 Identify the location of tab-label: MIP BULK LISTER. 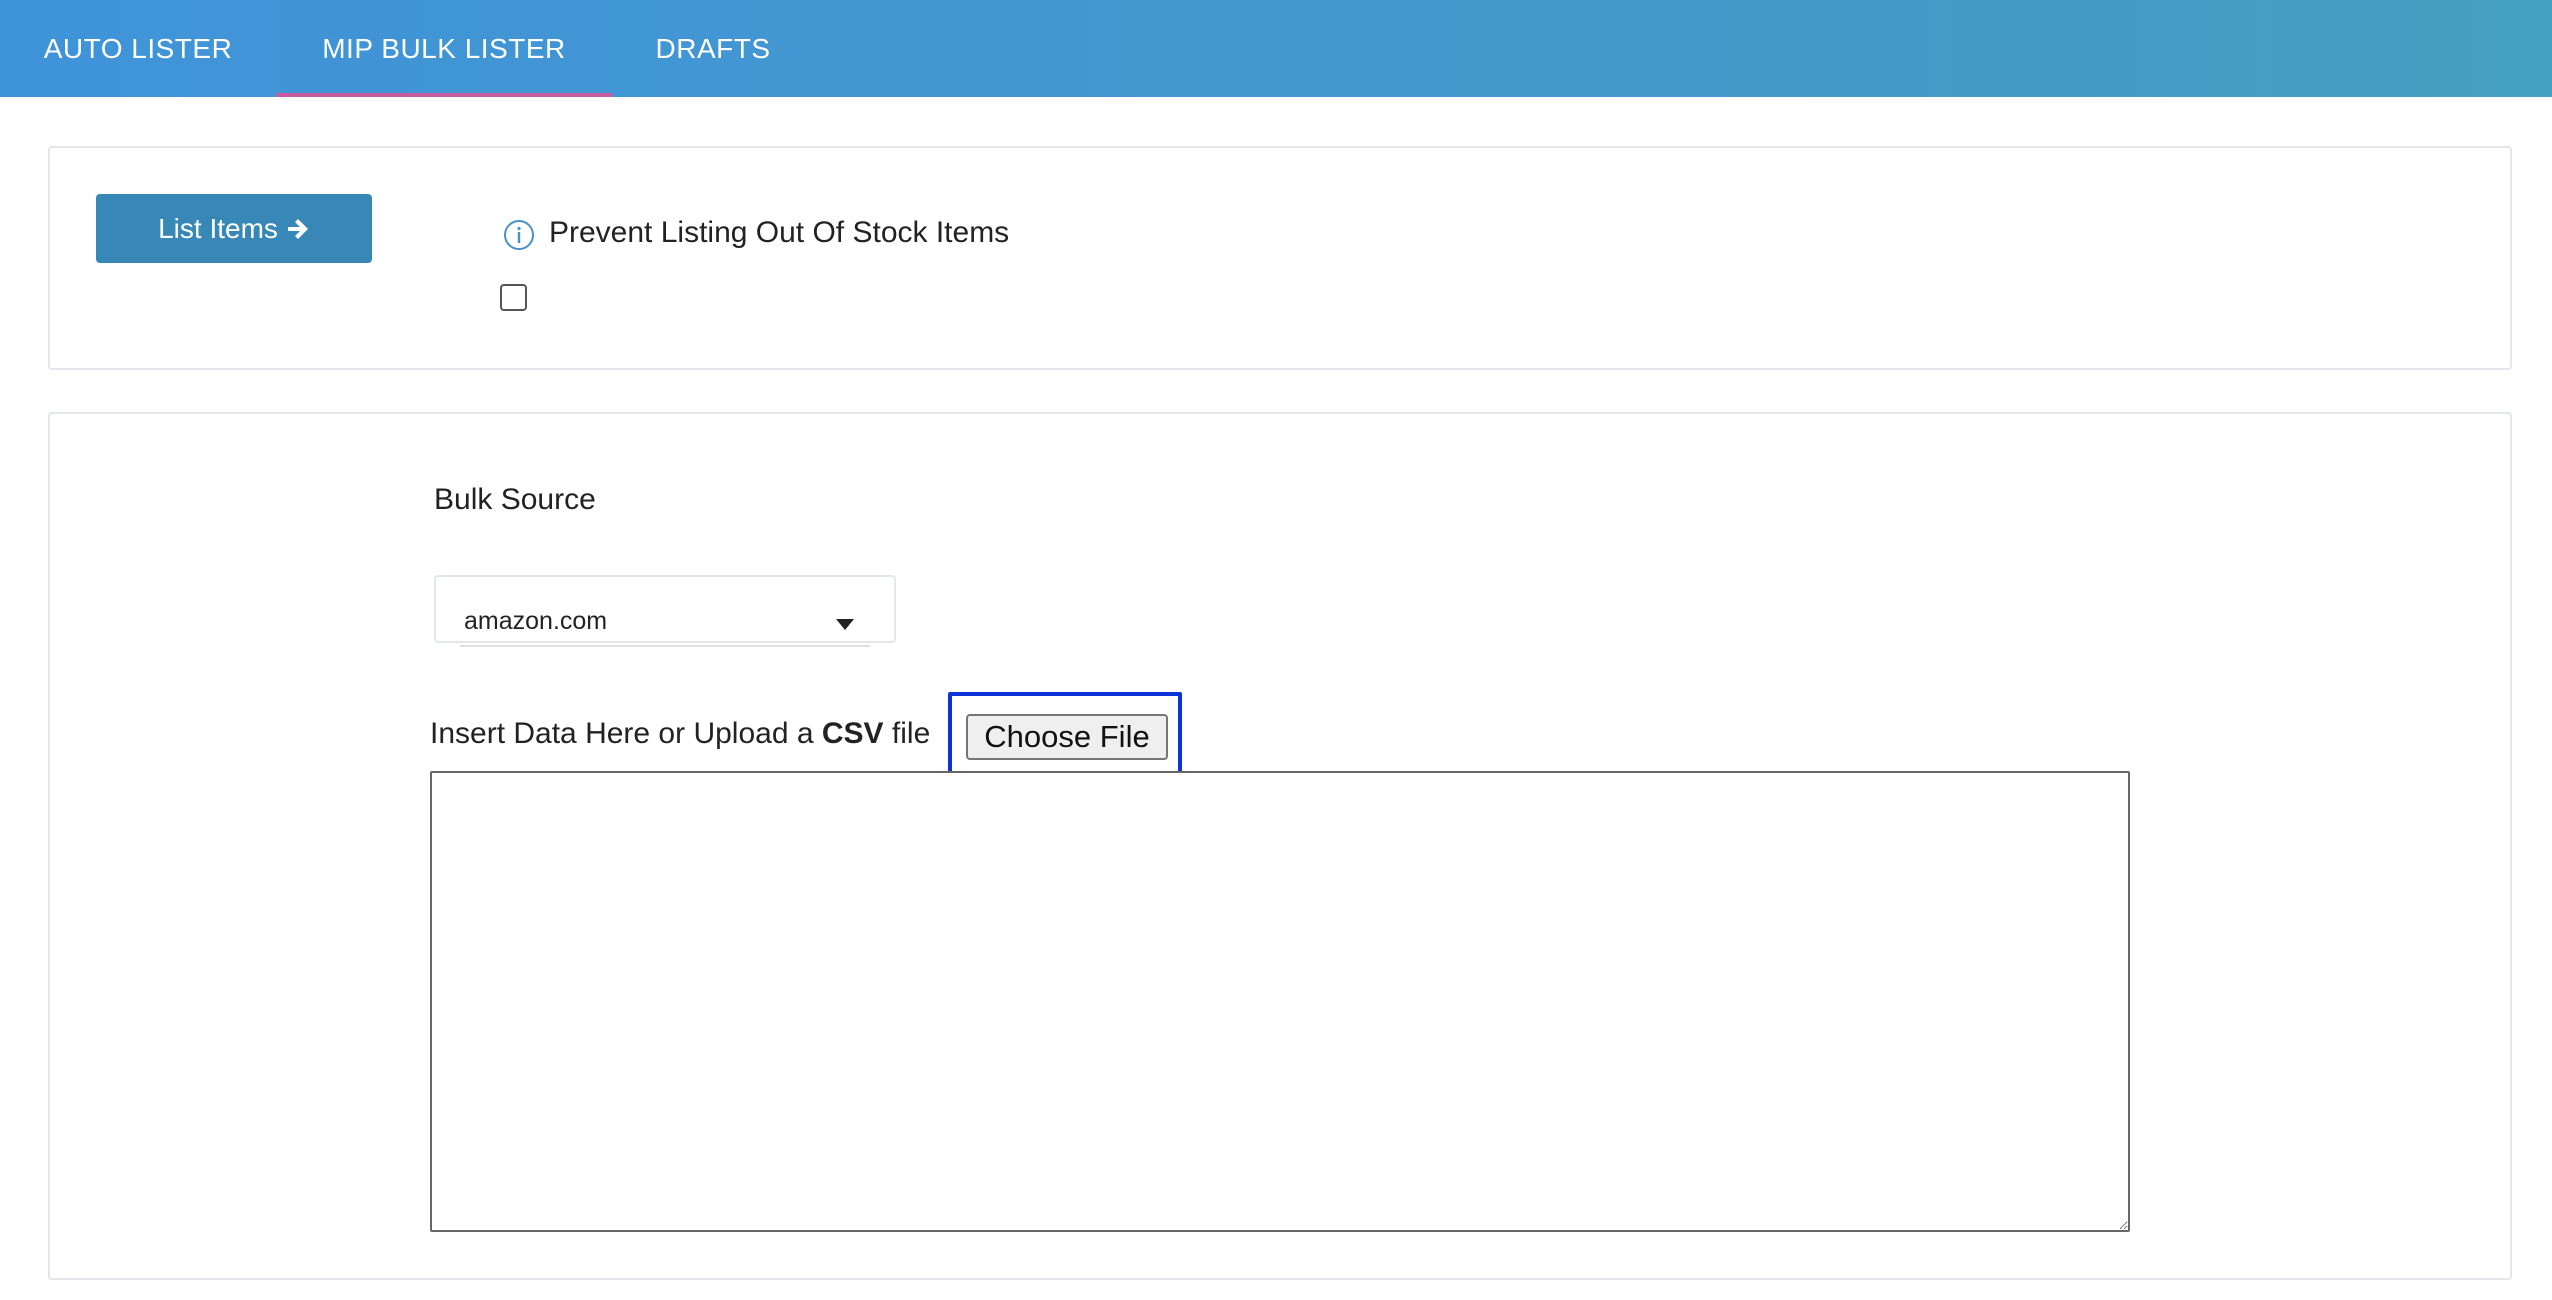
(444, 48).